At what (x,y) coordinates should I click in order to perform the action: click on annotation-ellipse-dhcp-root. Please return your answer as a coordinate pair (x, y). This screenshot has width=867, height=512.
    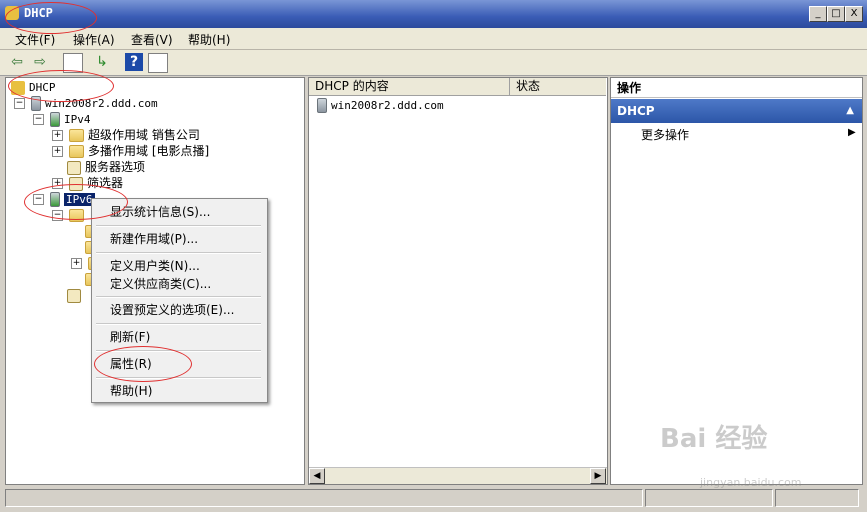
    Looking at the image, I should click on (61, 86).